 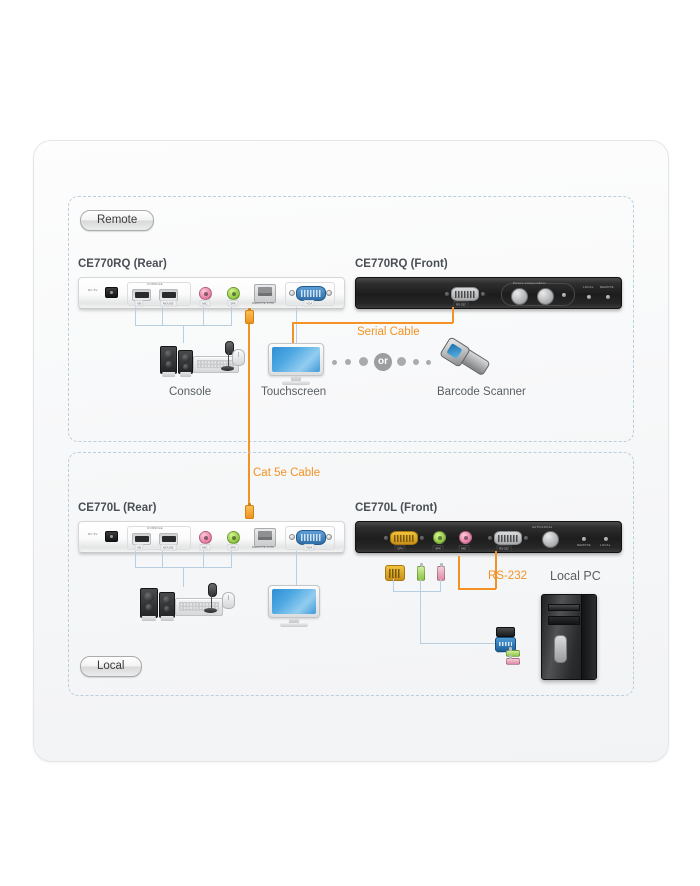 I want to click on wire-vga-touchscreen, so click(x=297, y=325).